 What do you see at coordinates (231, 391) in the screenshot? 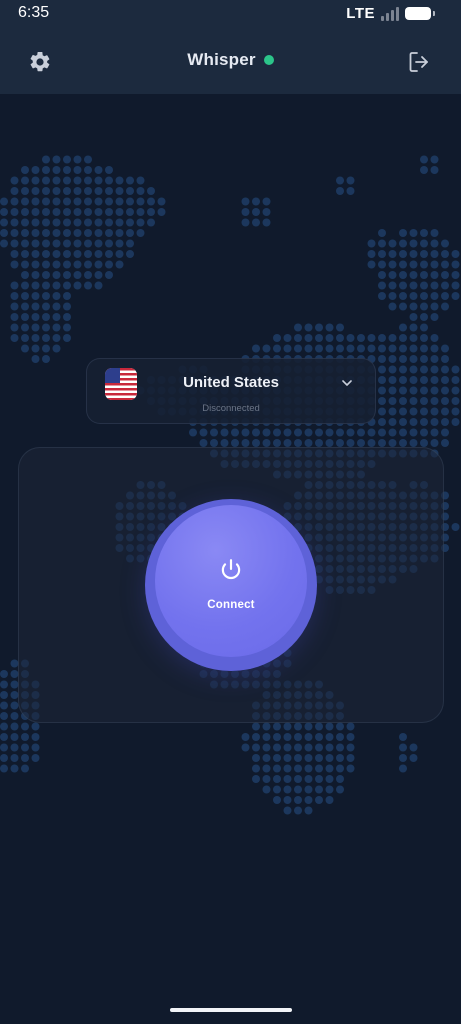
I see `server-selector: United States Disconnected` at bounding box center [231, 391].